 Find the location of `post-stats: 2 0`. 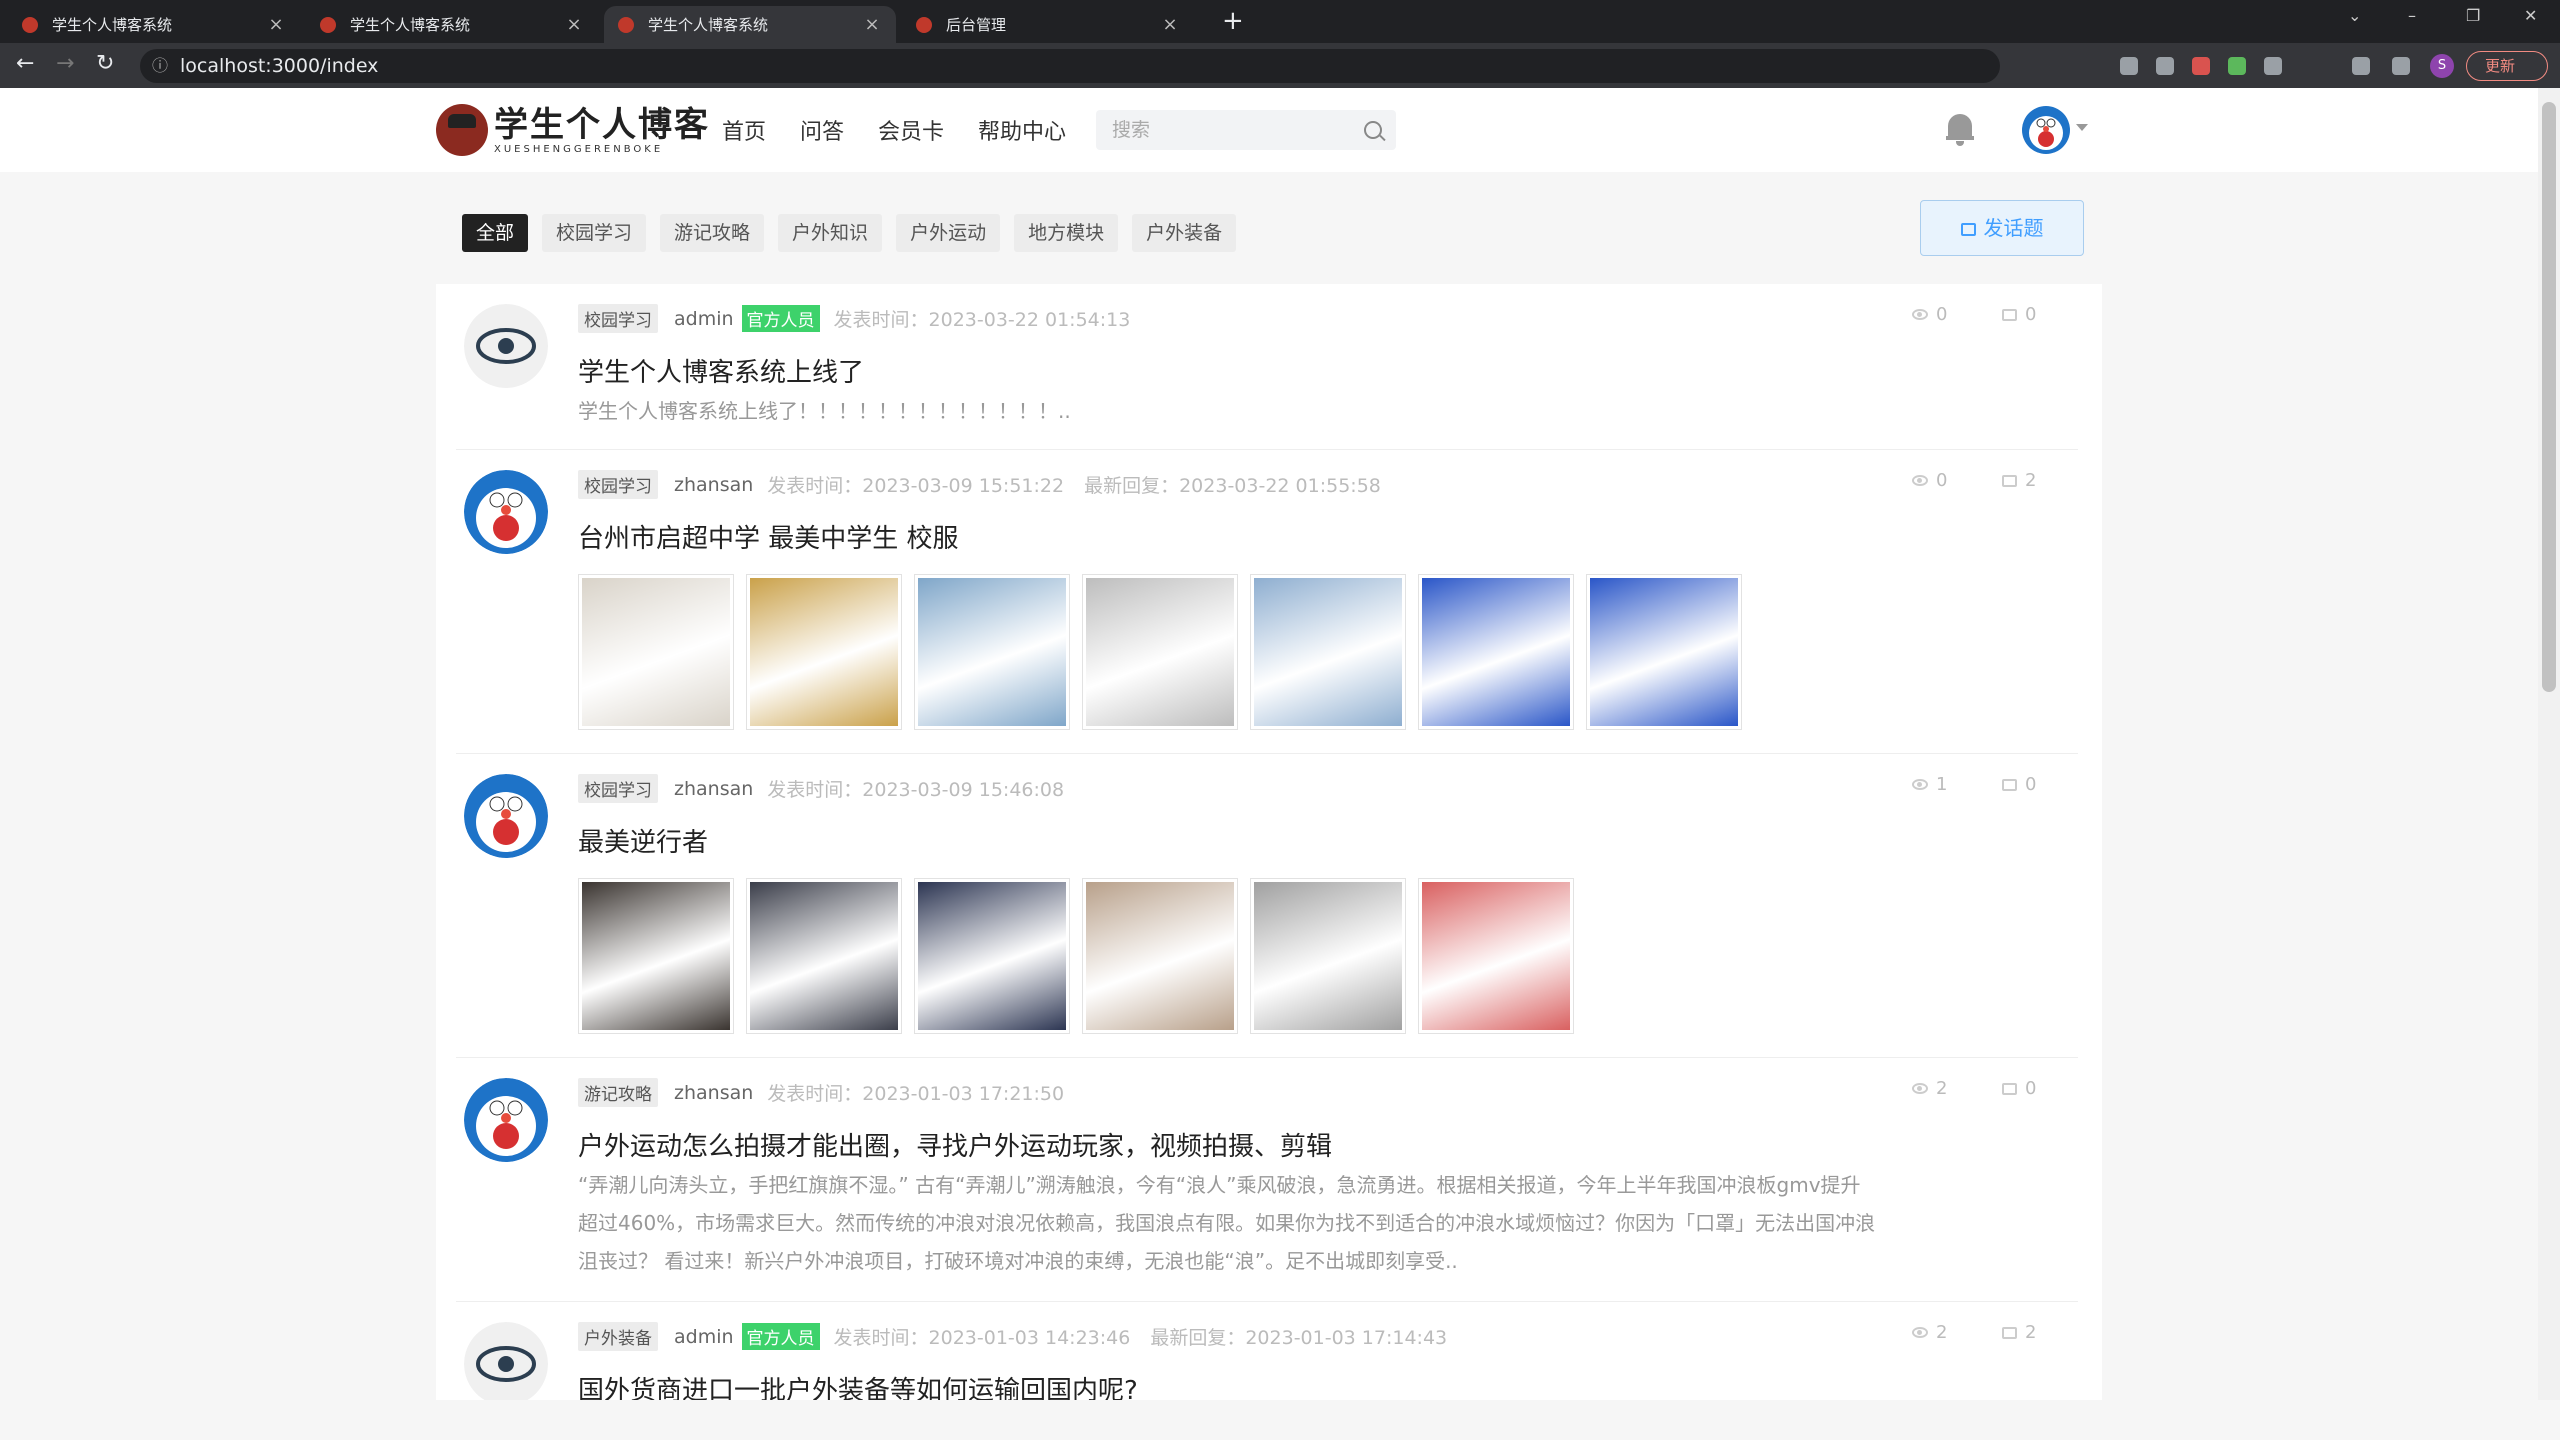

post-stats: 2 0 is located at coordinates (2002, 1088).